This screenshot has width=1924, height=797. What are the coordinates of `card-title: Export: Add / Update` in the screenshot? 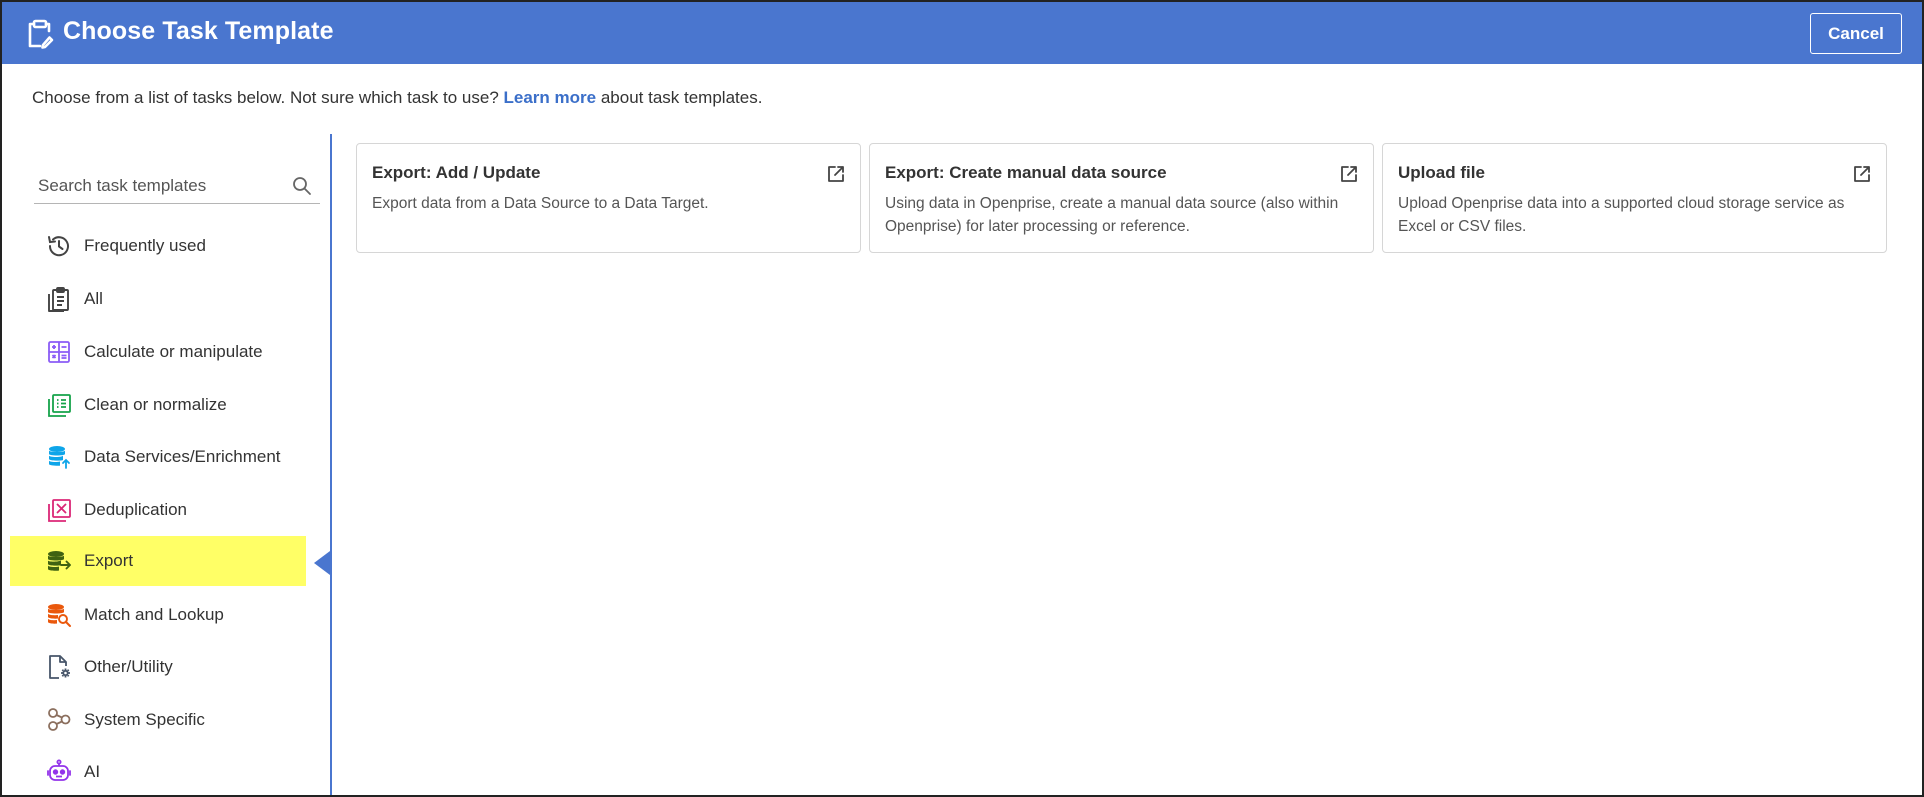 It's located at (456, 172).